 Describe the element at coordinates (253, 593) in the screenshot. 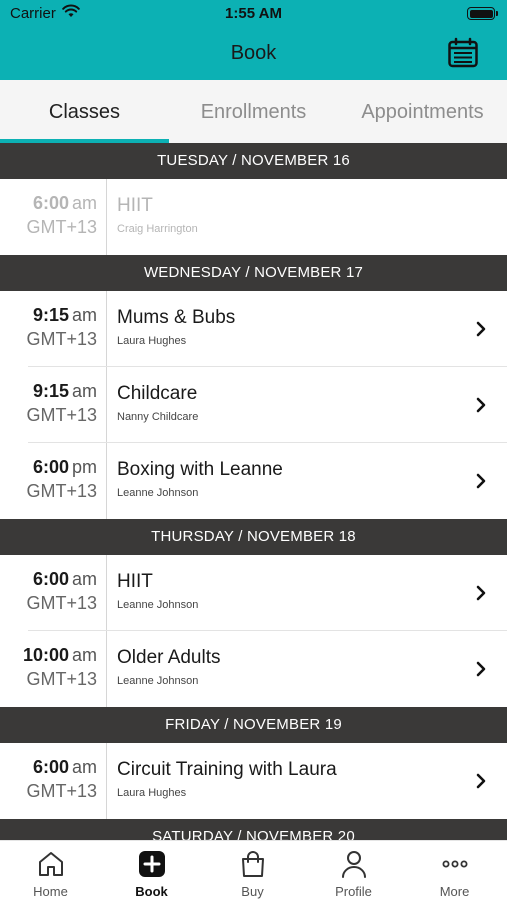

I see `class-row: 6:00 am GMT+13 HIIT Leanne Johnson` at that location.